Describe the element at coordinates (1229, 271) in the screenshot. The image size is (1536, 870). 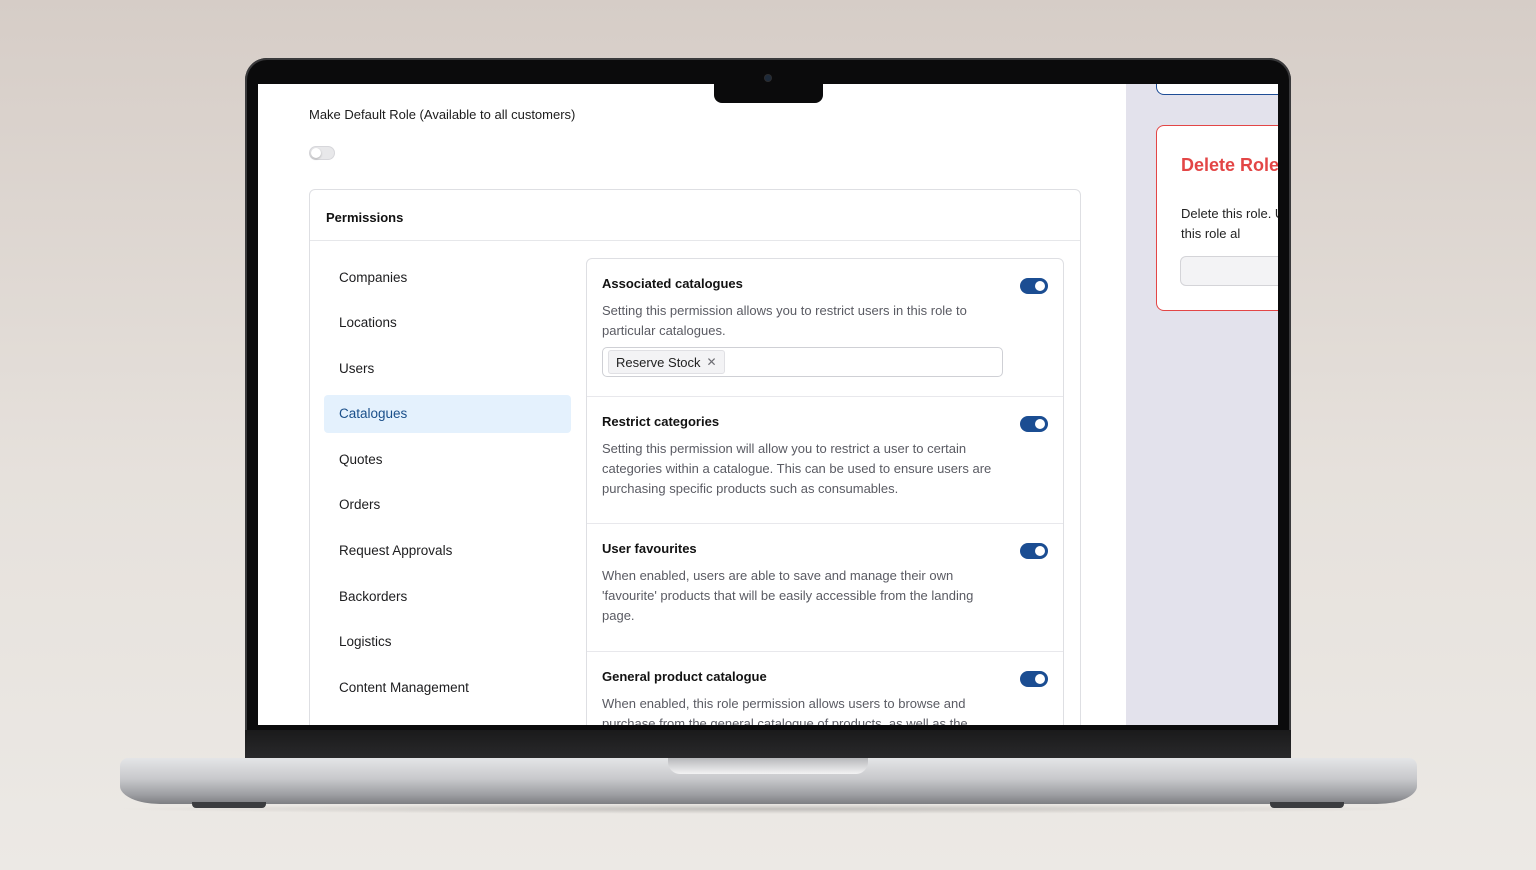
I see `delete-role-button` at that location.